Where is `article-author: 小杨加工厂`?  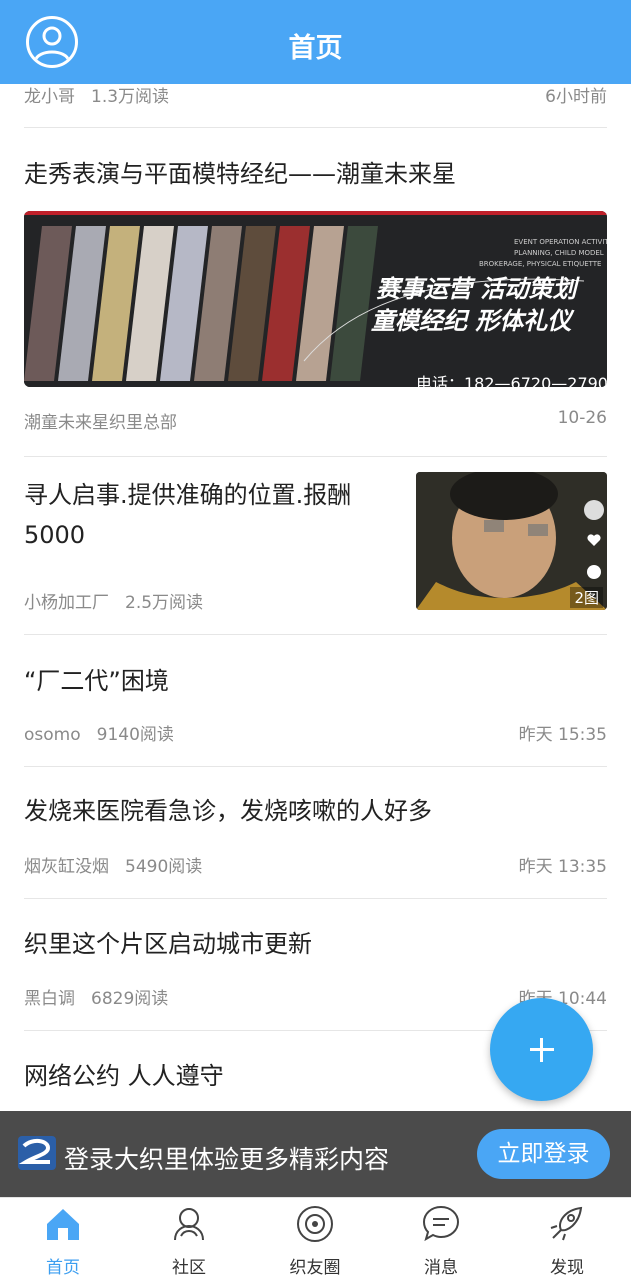
article-author: 小杨加工厂 is located at coordinates (66, 603).